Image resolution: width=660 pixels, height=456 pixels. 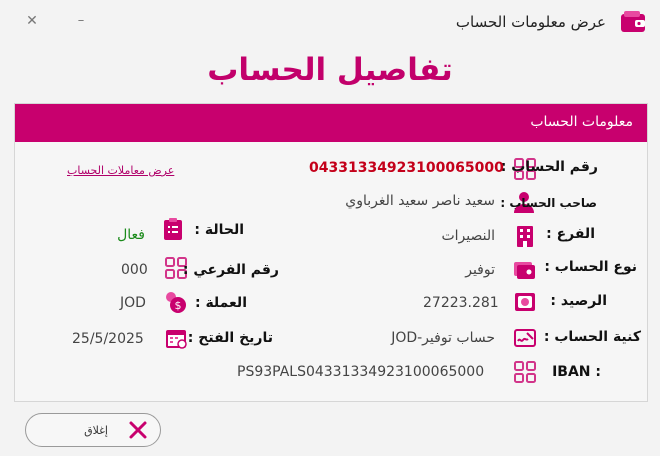 I want to click on balance-value: 27223.281, so click(x=461, y=303).